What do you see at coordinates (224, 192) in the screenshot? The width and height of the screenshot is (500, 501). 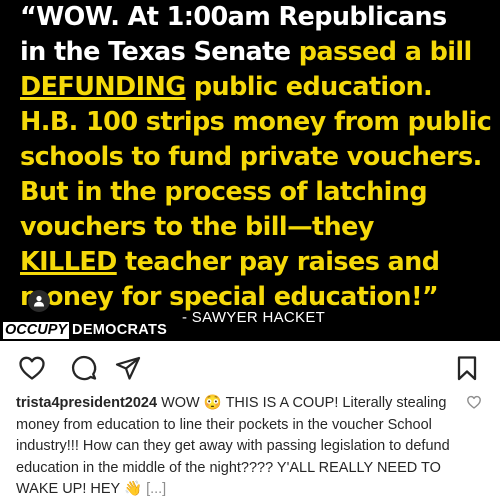 I see `quote-segment: But in the process of latching` at bounding box center [224, 192].